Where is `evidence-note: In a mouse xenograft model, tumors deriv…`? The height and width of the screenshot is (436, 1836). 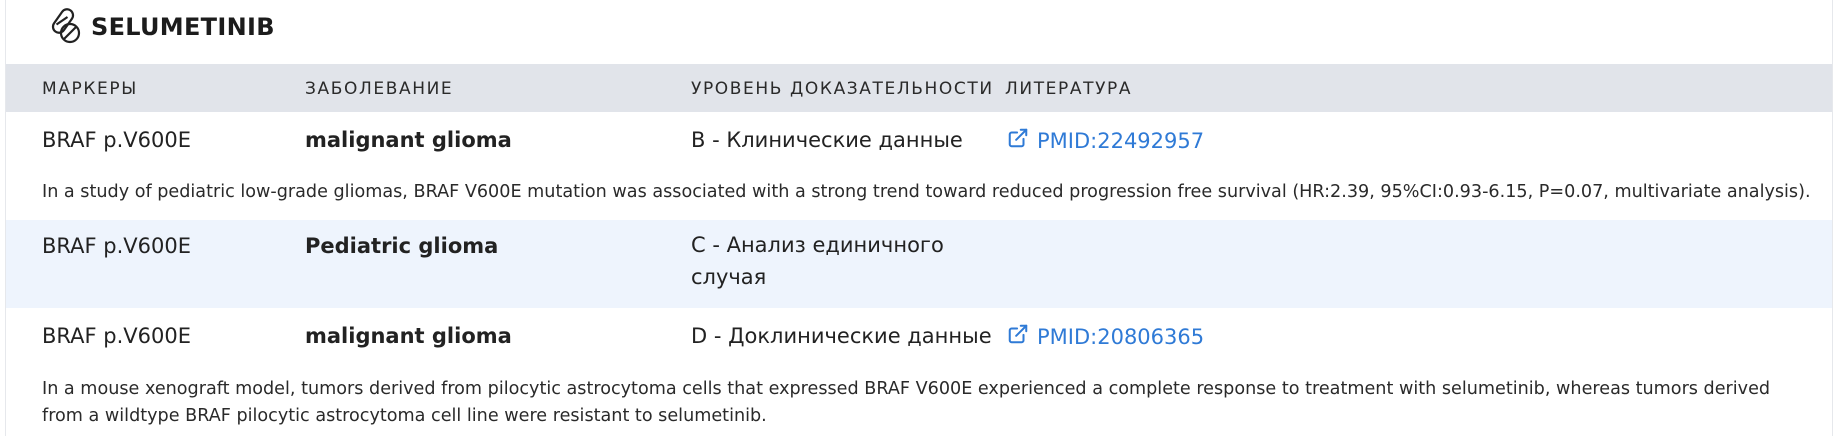
evidence-note: In a mouse xenograft model, tumors deriv… is located at coordinates (906, 402).